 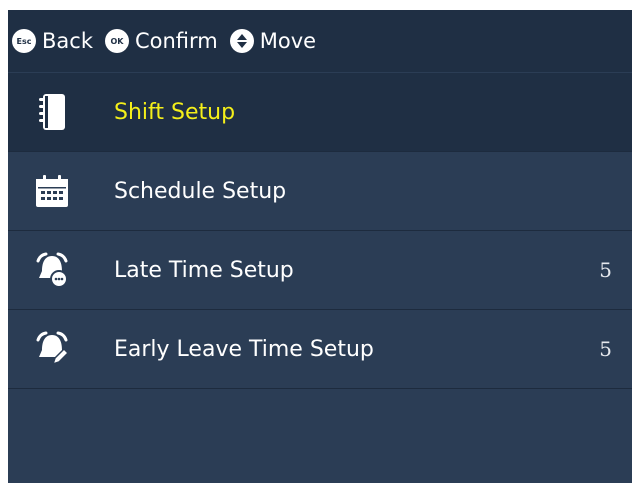 I want to click on menu-item-label: Shift Setup, so click(x=175, y=112).